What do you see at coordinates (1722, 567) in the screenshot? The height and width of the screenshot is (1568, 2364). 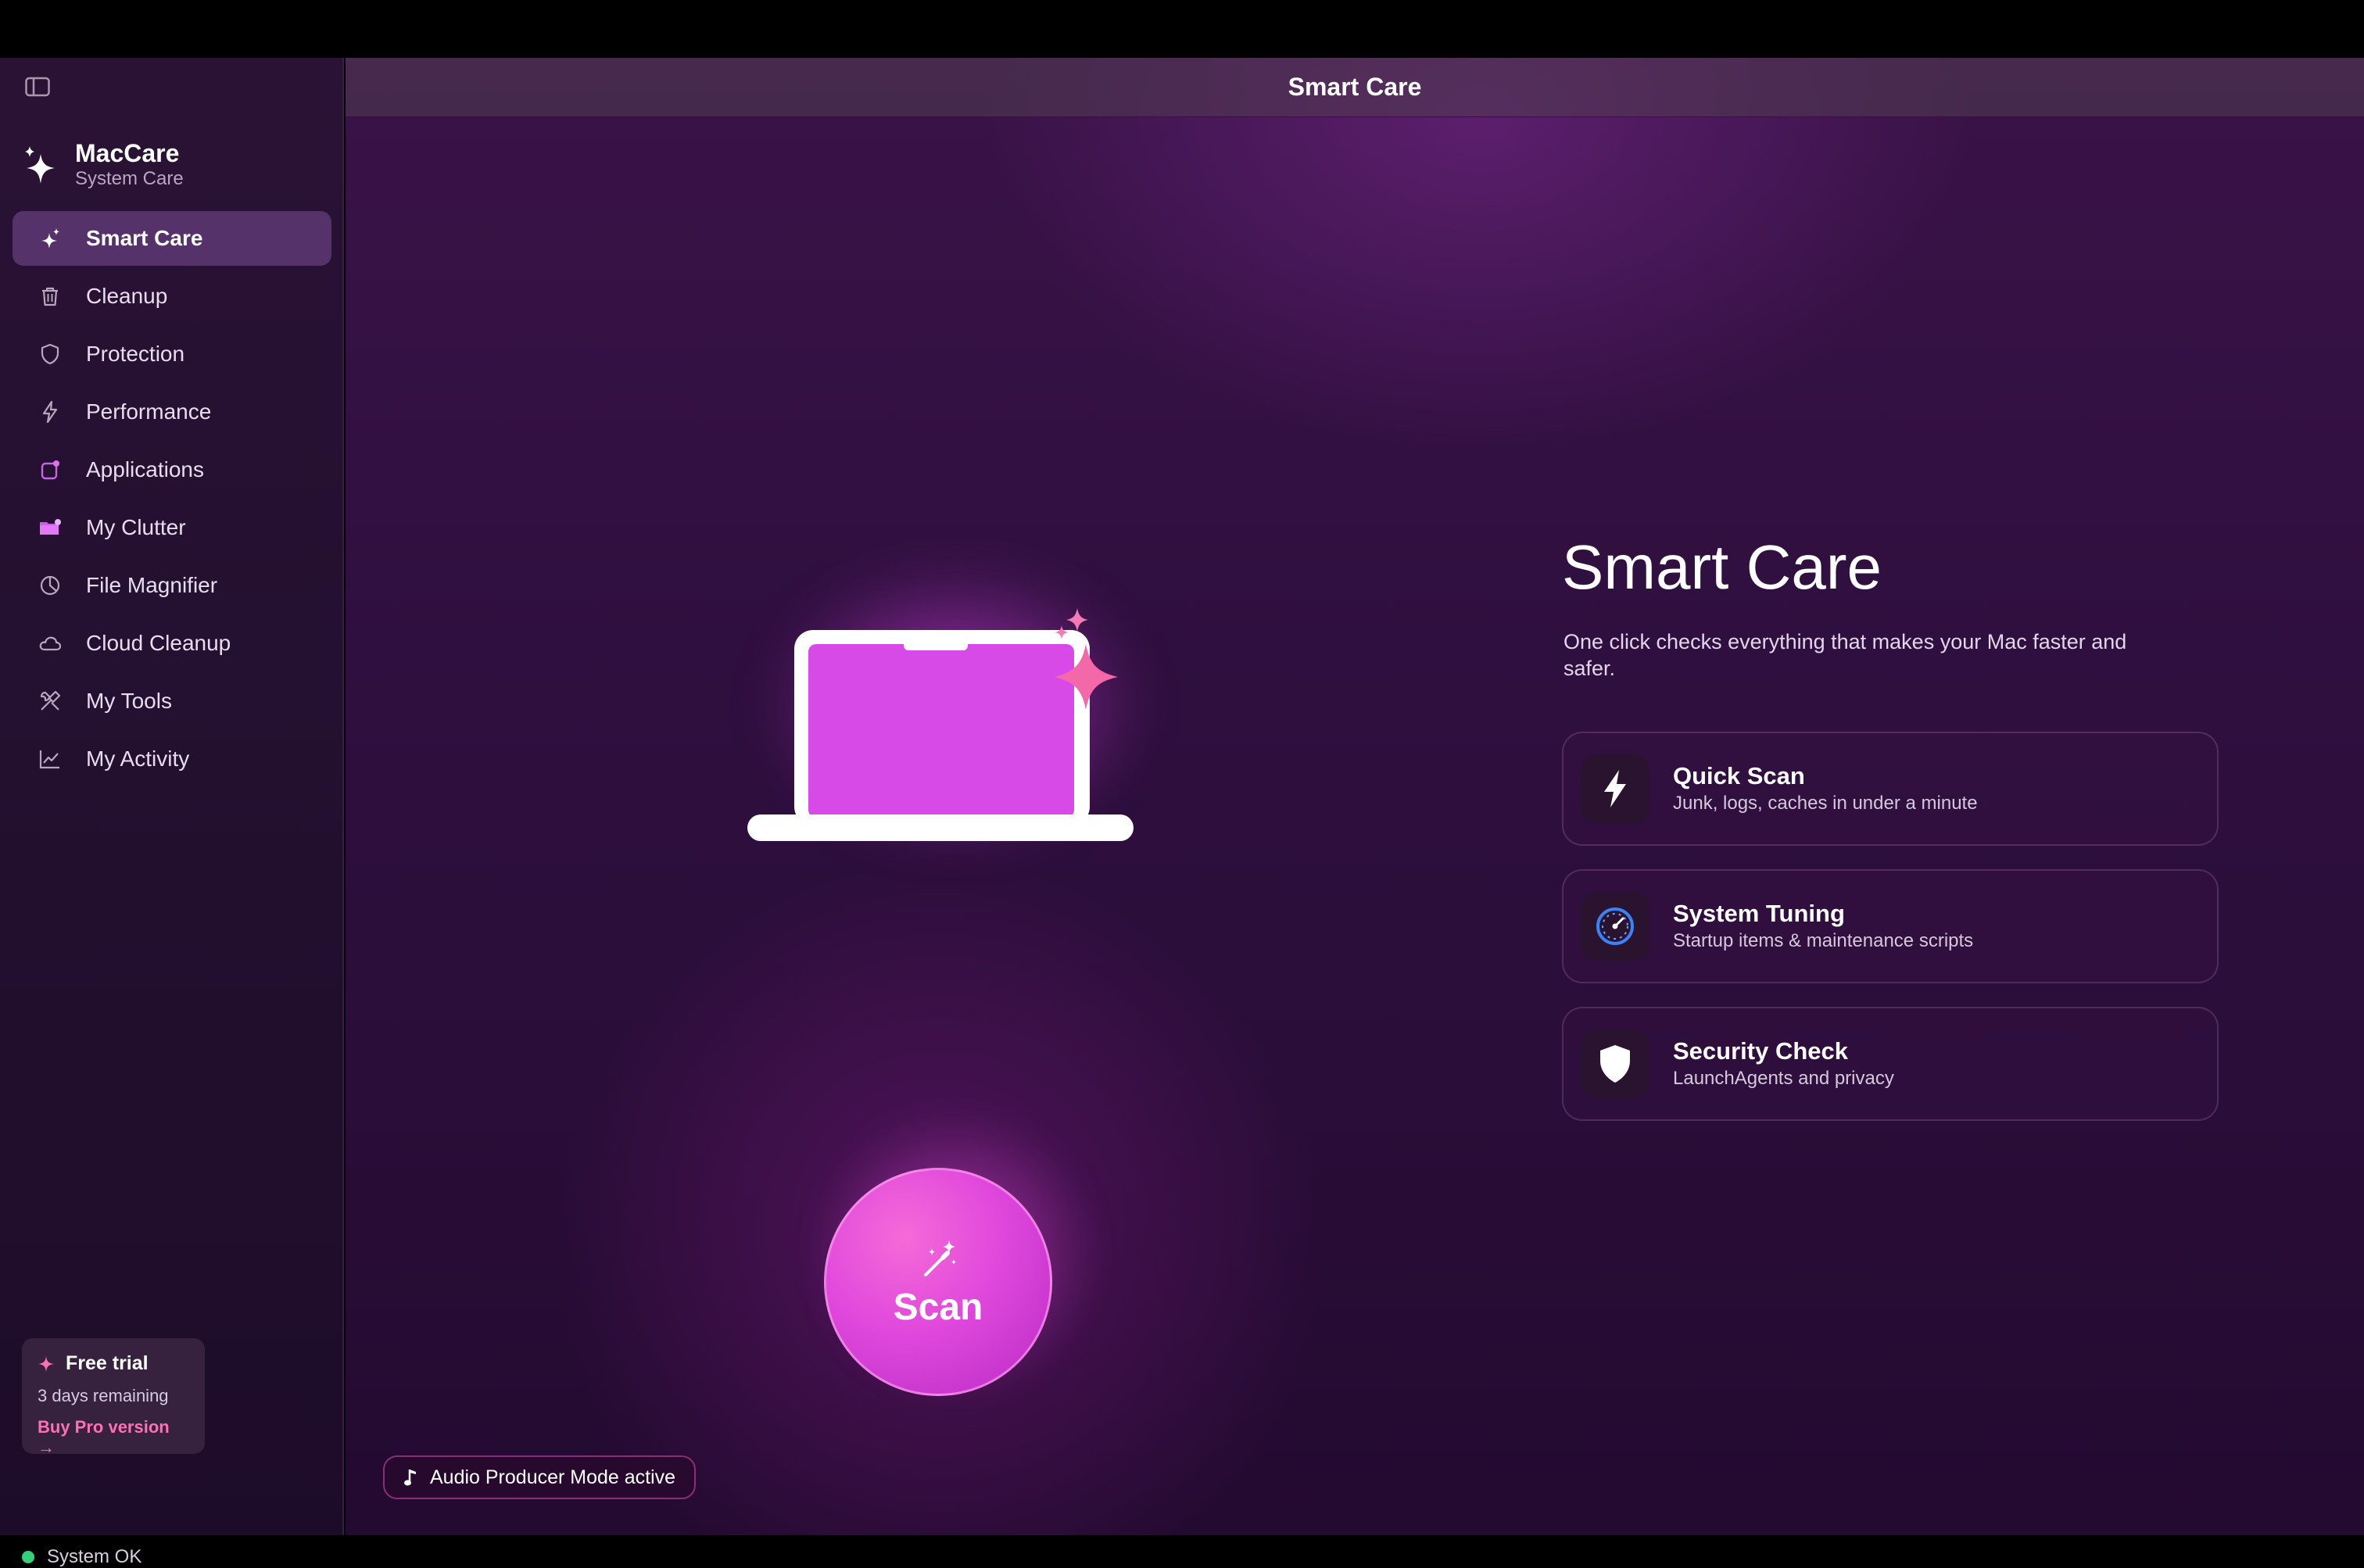 I see `hero-title: Smart Care` at bounding box center [1722, 567].